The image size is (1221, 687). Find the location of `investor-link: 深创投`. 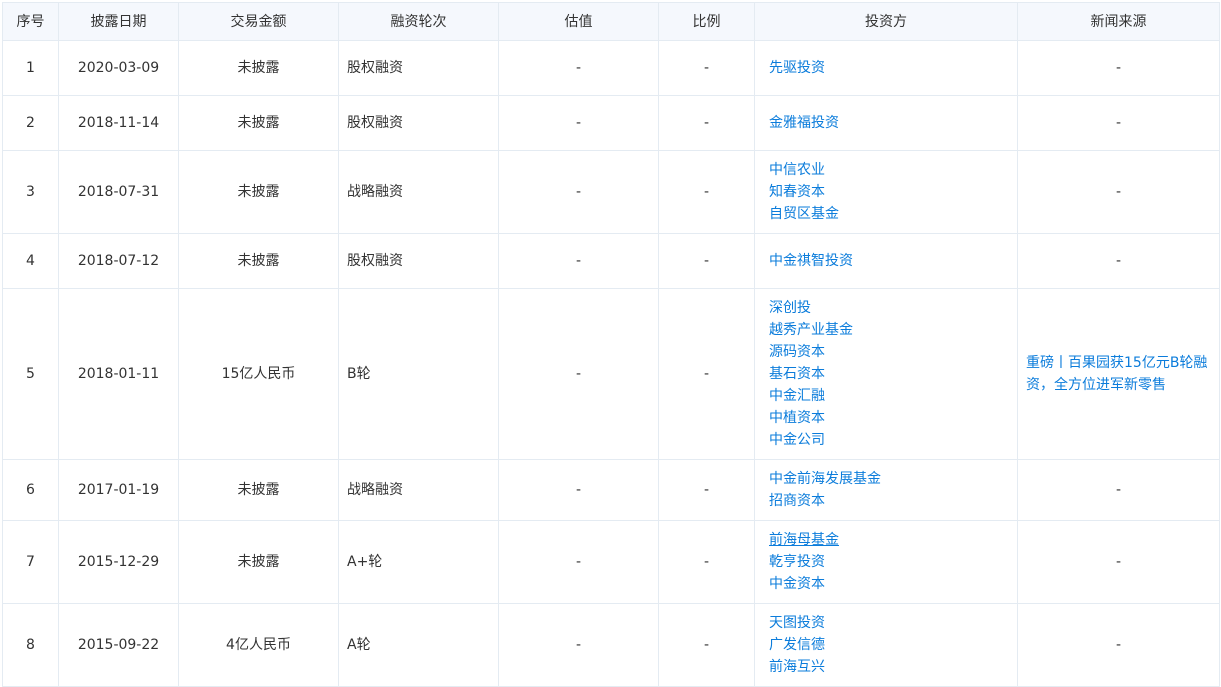

investor-link: 深创投 is located at coordinates (893, 308).